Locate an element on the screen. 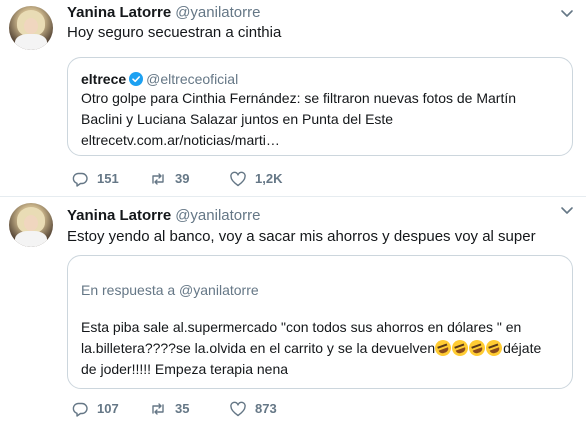  quoted-user-name: eltrece is located at coordinates (104, 79).